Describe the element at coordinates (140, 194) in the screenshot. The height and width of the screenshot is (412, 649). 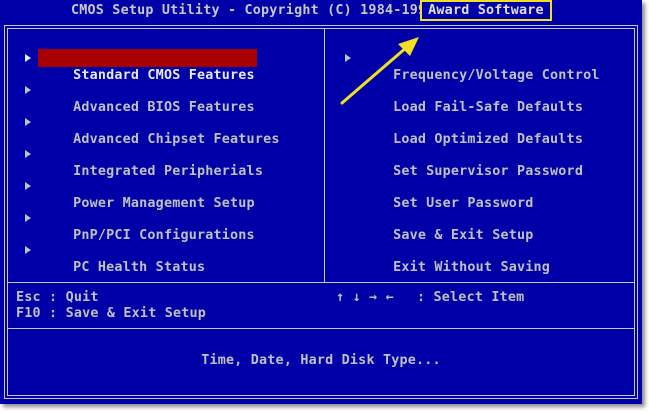
I see `menu-power-management-setup: Power Management Setup` at that location.